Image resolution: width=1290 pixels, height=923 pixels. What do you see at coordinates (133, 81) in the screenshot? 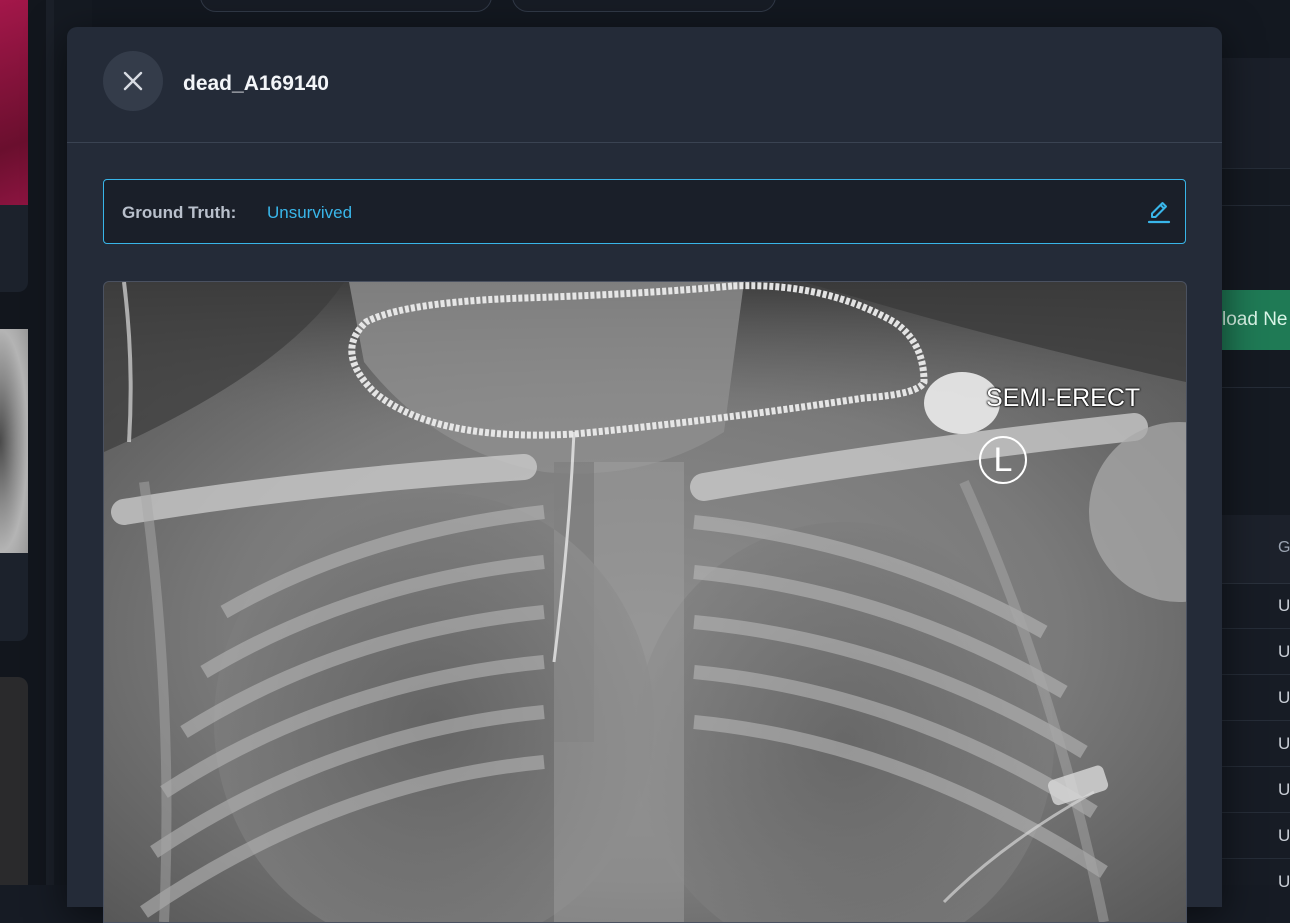
I see `close-button` at bounding box center [133, 81].